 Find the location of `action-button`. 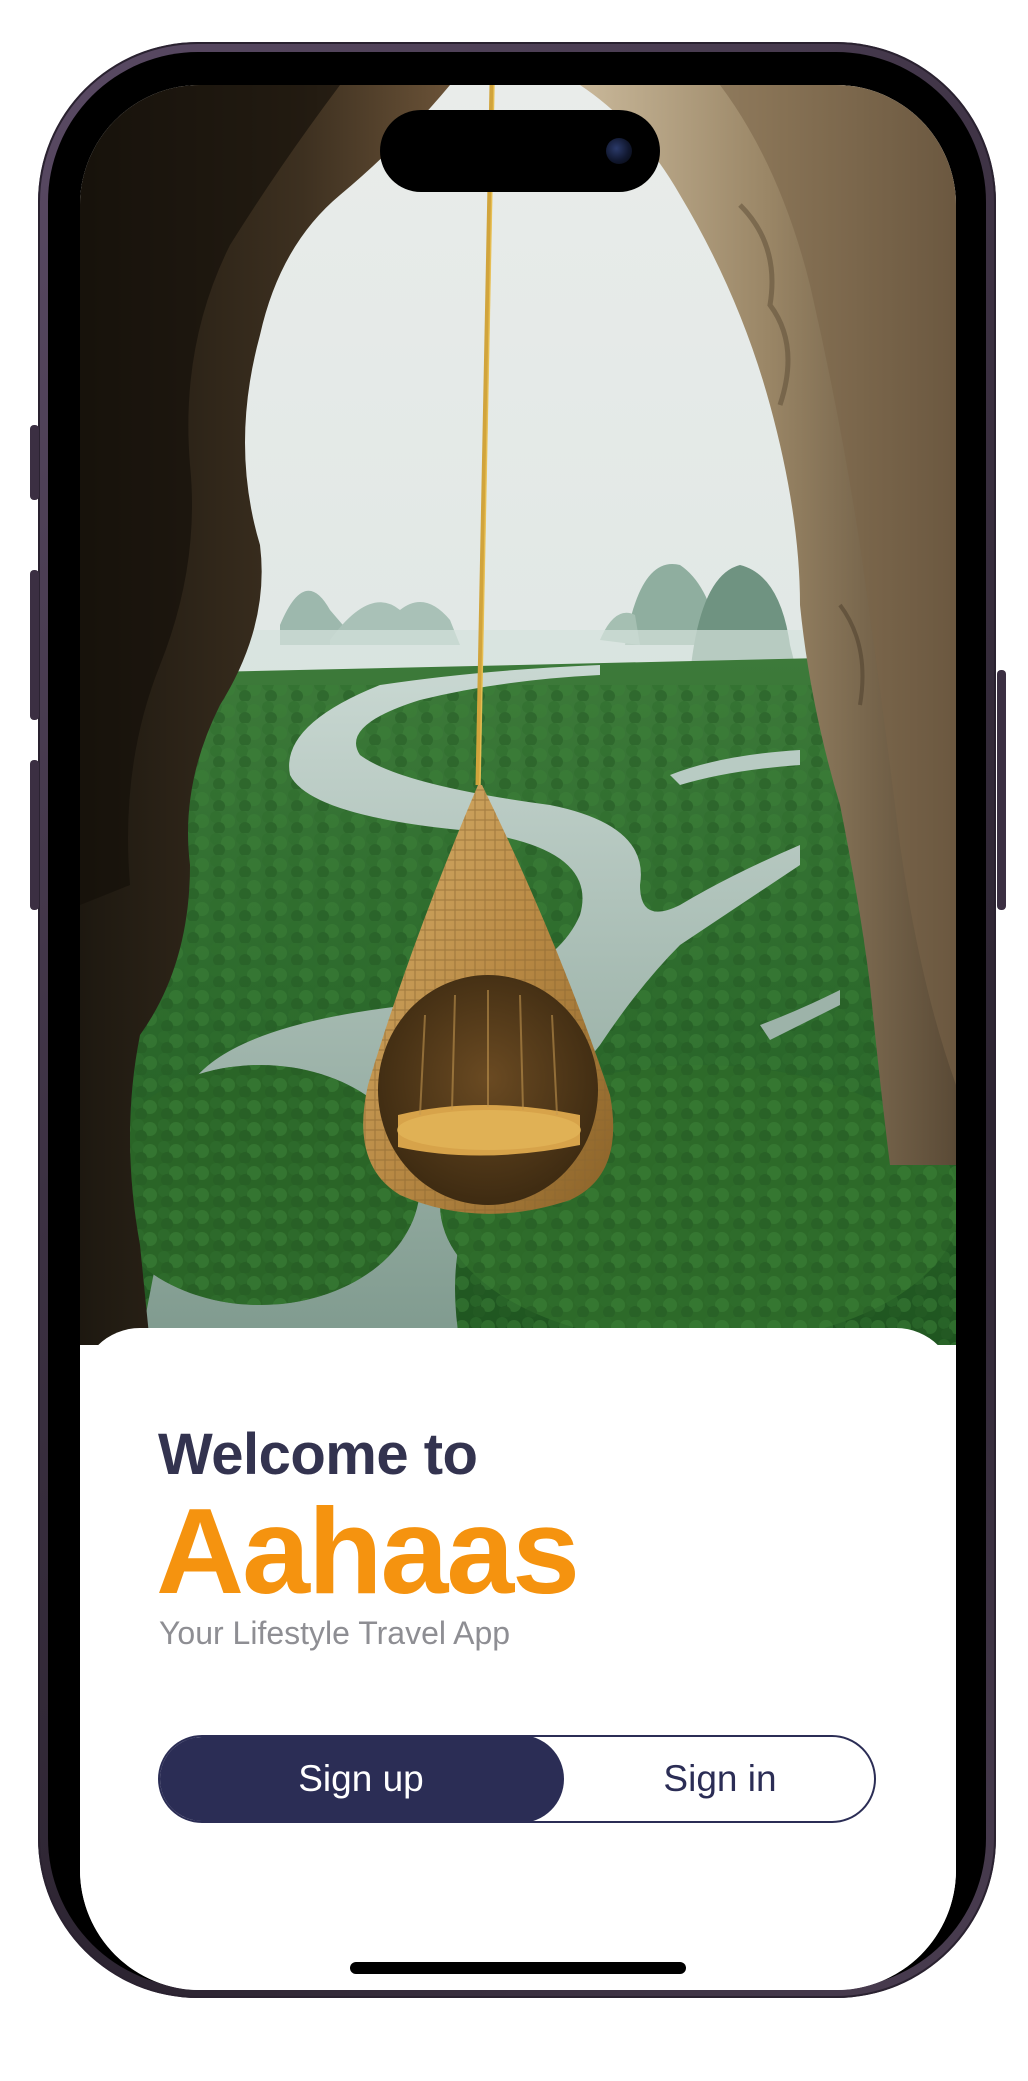

action-button is located at coordinates (34, 462).